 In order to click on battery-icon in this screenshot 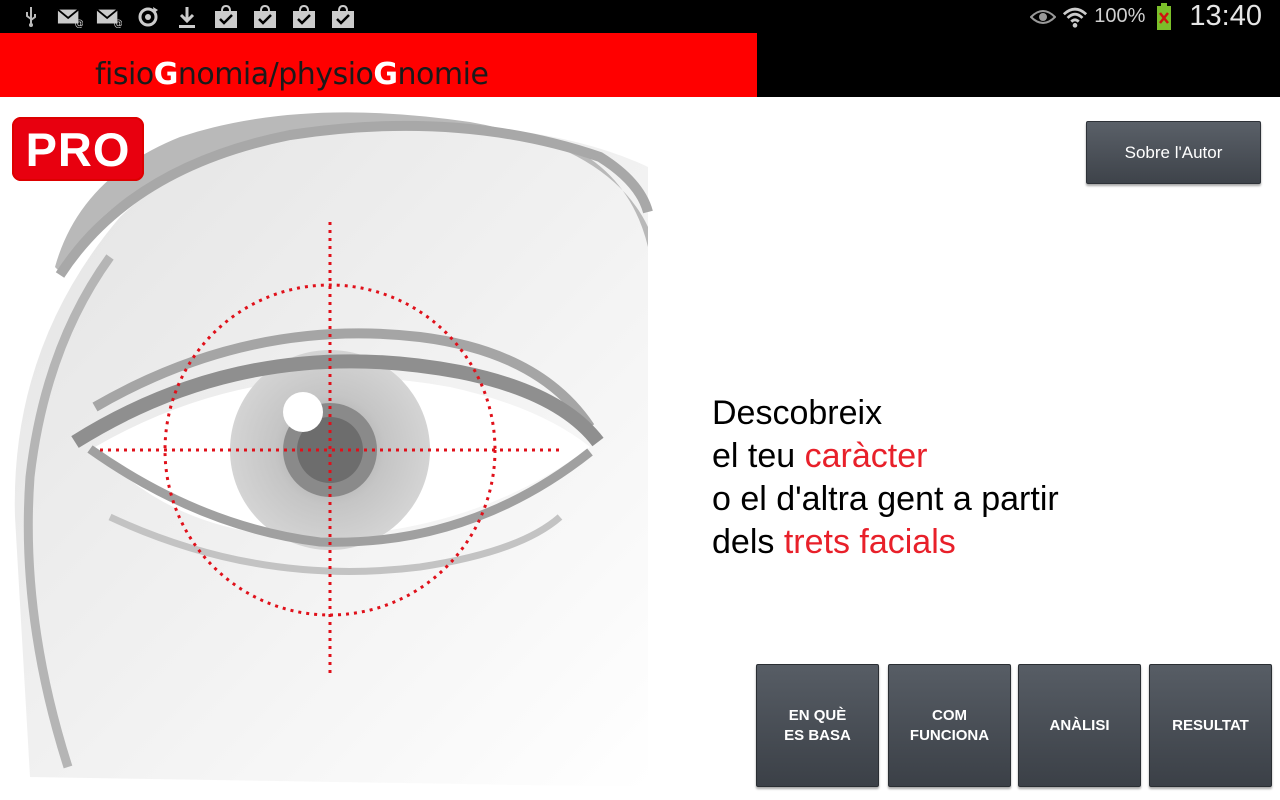, I will do `click(1164, 16)`.